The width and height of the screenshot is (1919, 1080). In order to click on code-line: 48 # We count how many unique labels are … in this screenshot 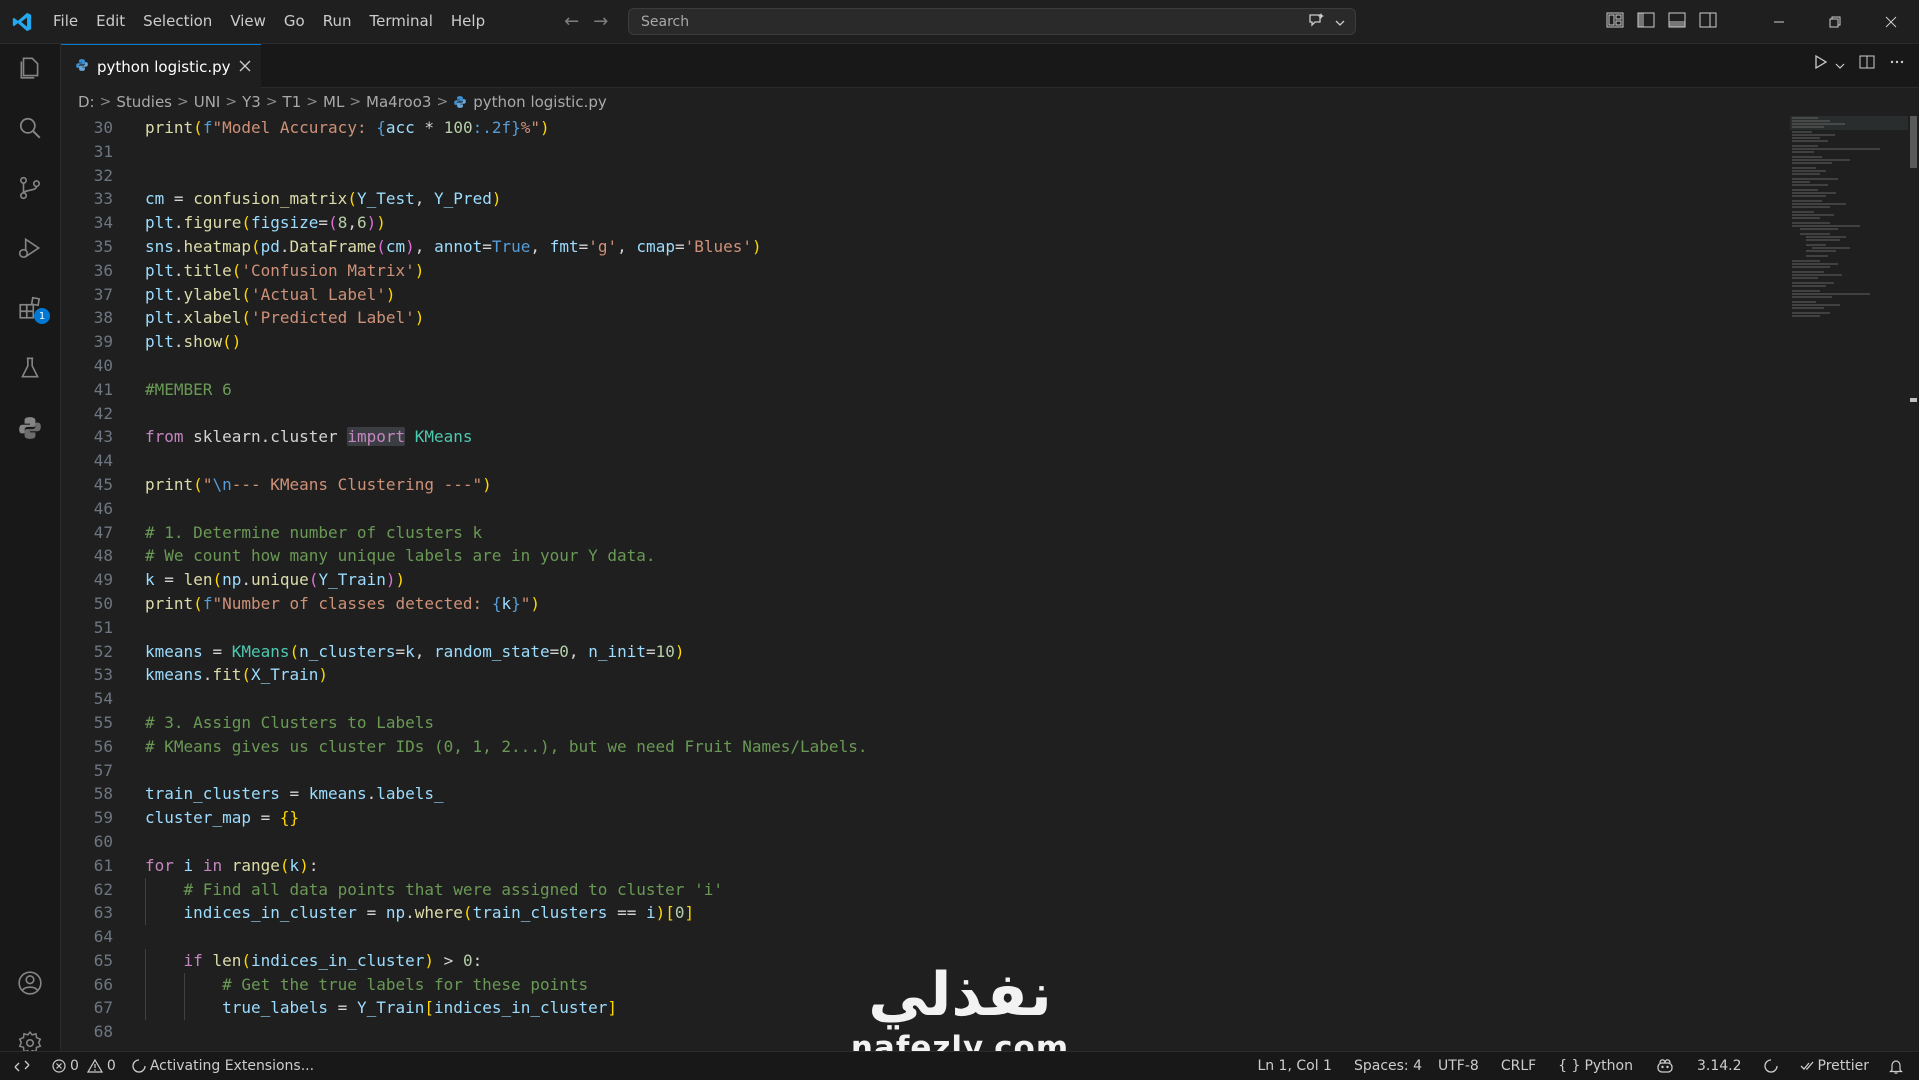, I will do `click(921, 556)`.